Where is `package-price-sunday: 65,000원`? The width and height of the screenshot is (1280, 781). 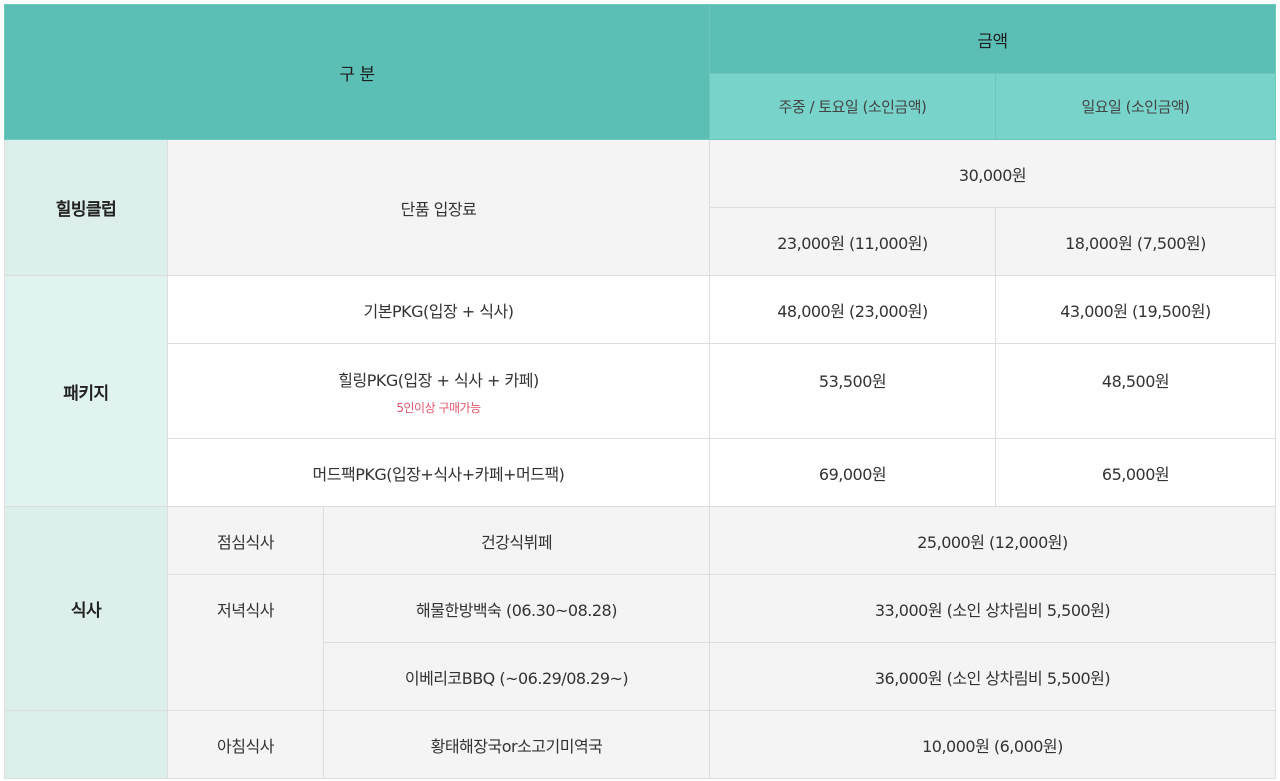
package-price-sunday: 65,000원 is located at coordinates (1135, 472).